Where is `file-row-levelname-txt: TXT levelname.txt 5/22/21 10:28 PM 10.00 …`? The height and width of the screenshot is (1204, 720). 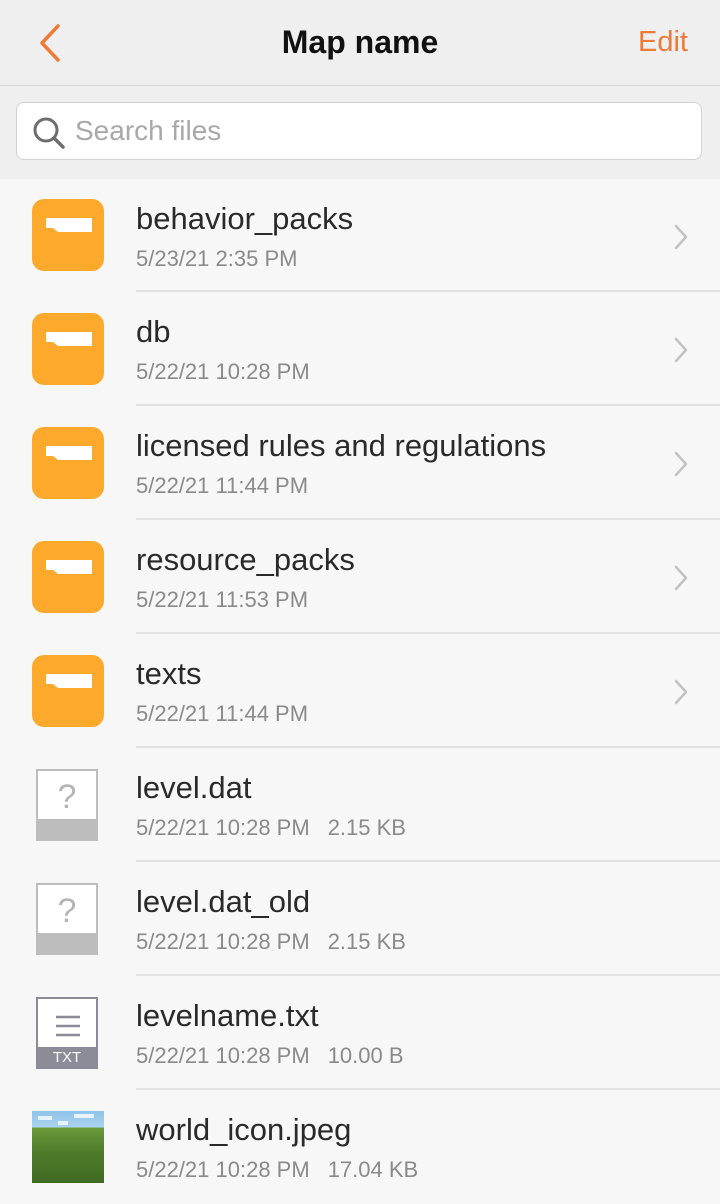
file-row-levelname-txt: TXT levelname.txt 5/22/21 10:28 PM 10.00 … is located at coordinates (360, 1033).